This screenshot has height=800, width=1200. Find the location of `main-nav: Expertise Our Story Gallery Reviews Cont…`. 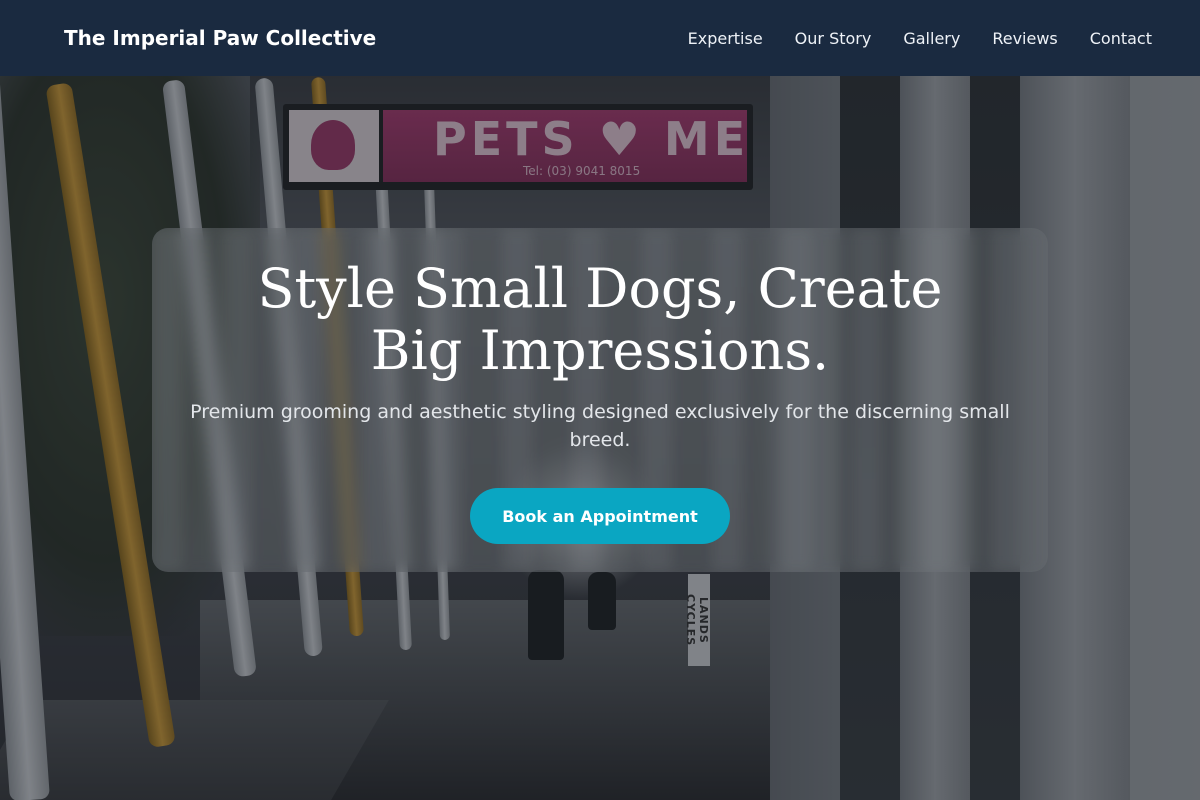

main-nav: Expertise Our Story Gallery Reviews Cont… is located at coordinates (920, 38).